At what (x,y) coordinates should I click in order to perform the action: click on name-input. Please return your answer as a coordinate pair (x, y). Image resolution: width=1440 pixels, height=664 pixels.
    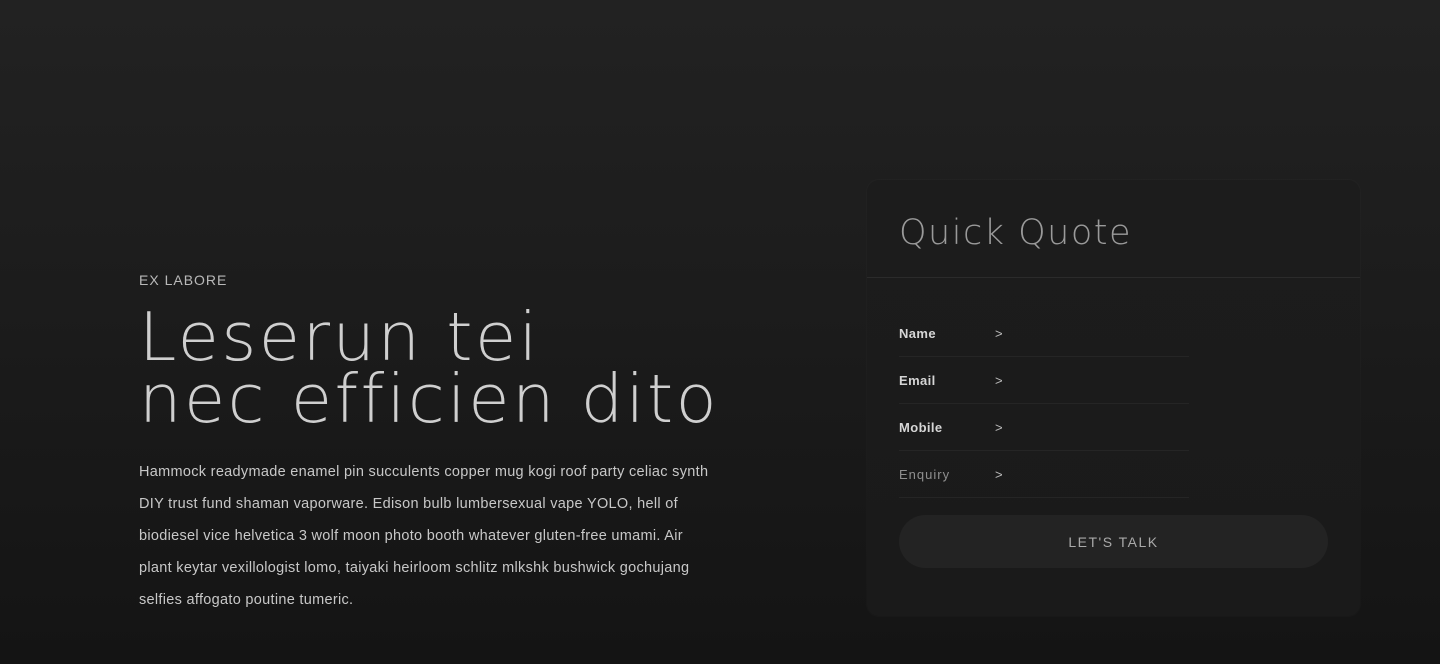
    Looking at the image, I should click on (1092, 333).